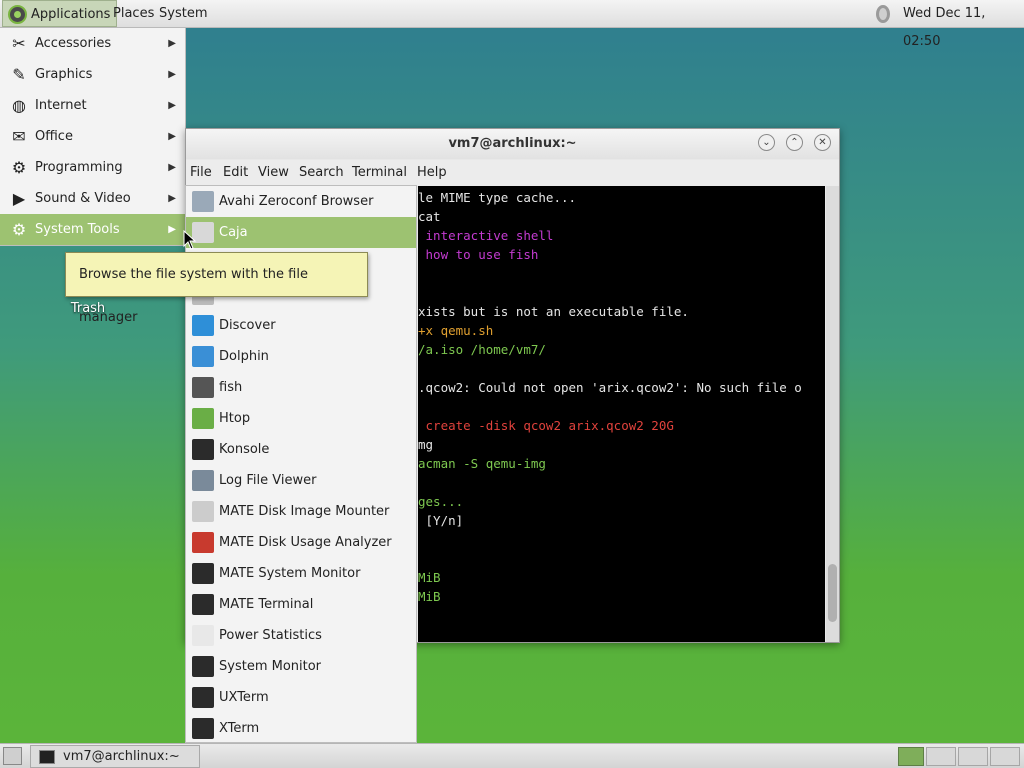 The image size is (1024, 768). Describe the element at coordinates (301, 449) in the screenshot. I see `submenu-item: Konsole` at that location.